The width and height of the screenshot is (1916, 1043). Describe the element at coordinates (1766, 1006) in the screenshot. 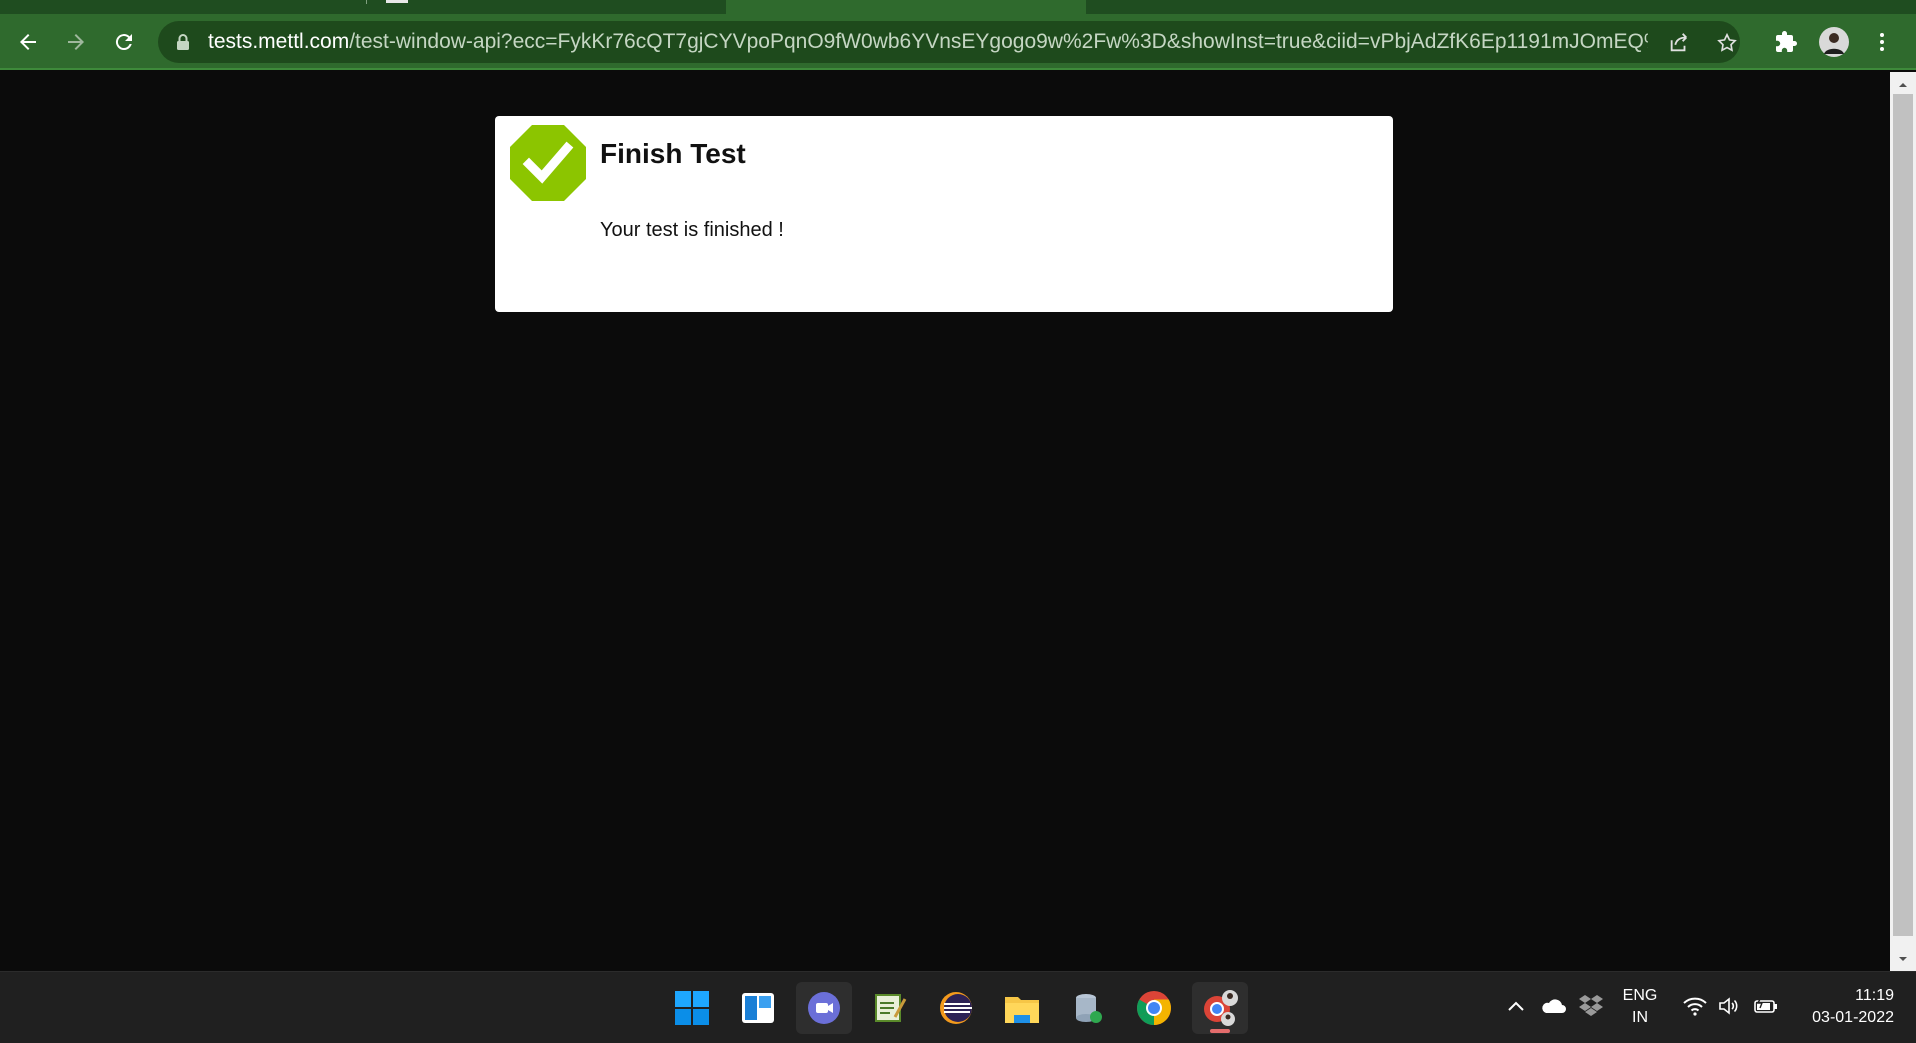

I see `battery-charging-icon` at that location.